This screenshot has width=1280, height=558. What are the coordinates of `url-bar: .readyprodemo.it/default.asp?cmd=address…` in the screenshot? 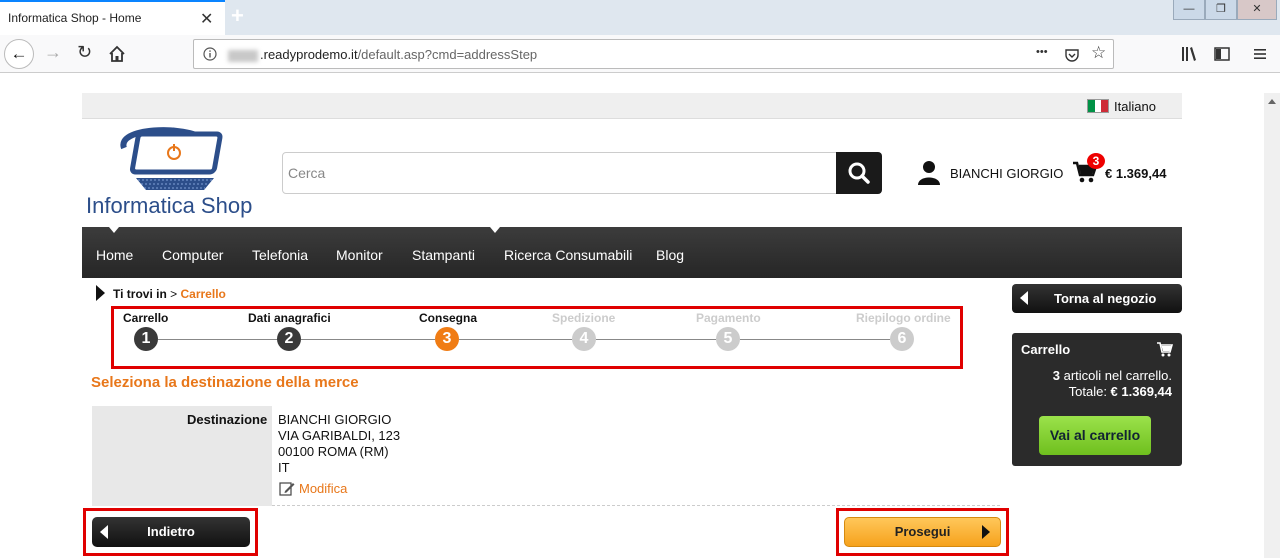 It's located at (653, 54).